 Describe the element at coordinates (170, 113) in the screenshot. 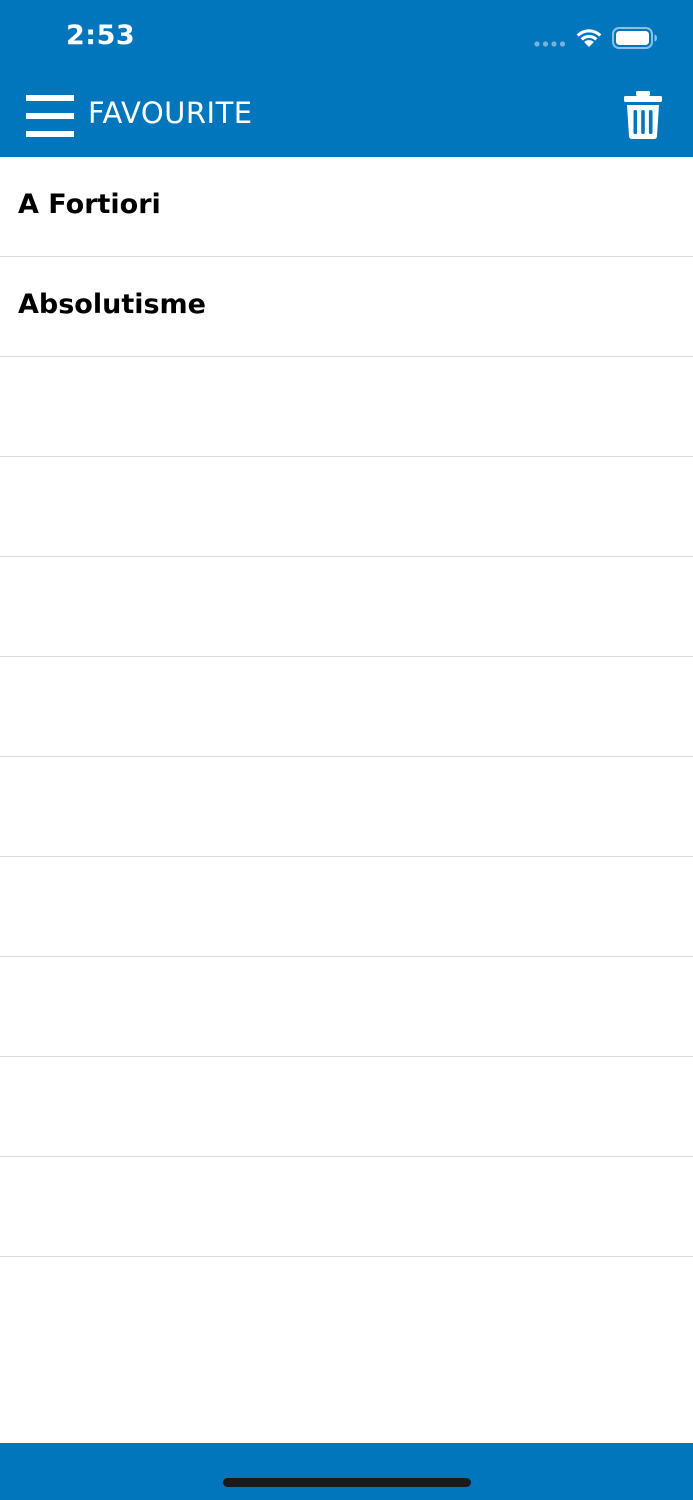

I see `page-title: FAVOURITE` at that location.